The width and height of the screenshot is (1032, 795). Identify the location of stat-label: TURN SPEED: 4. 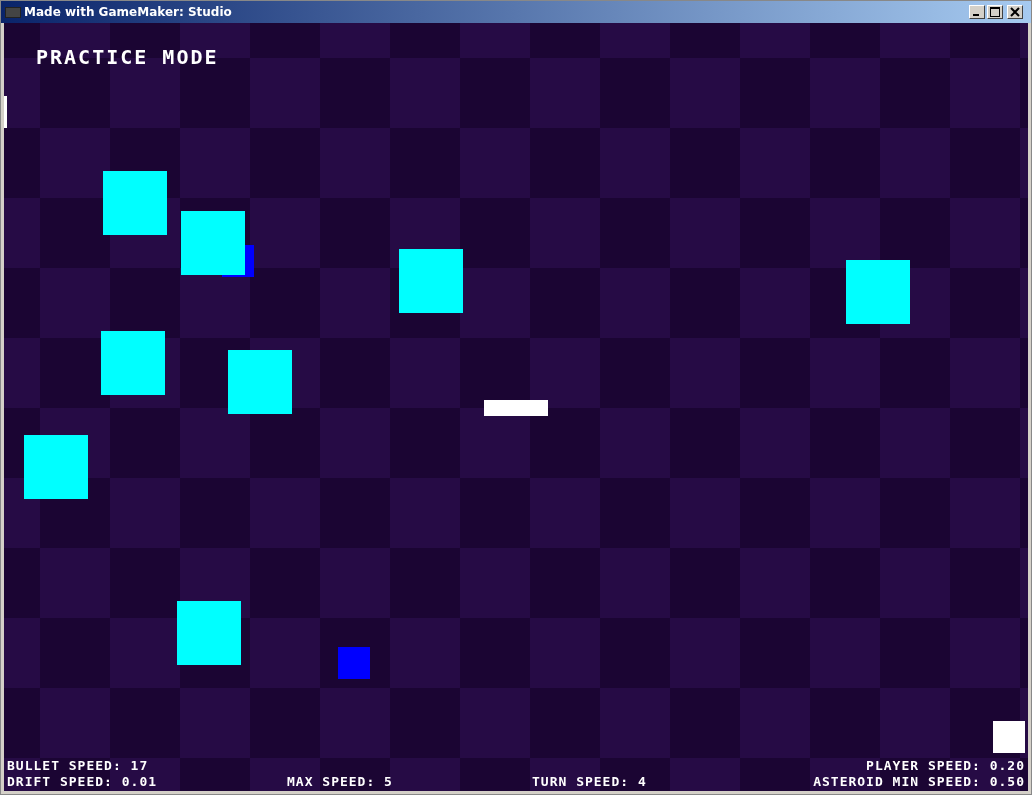
(590, 782).